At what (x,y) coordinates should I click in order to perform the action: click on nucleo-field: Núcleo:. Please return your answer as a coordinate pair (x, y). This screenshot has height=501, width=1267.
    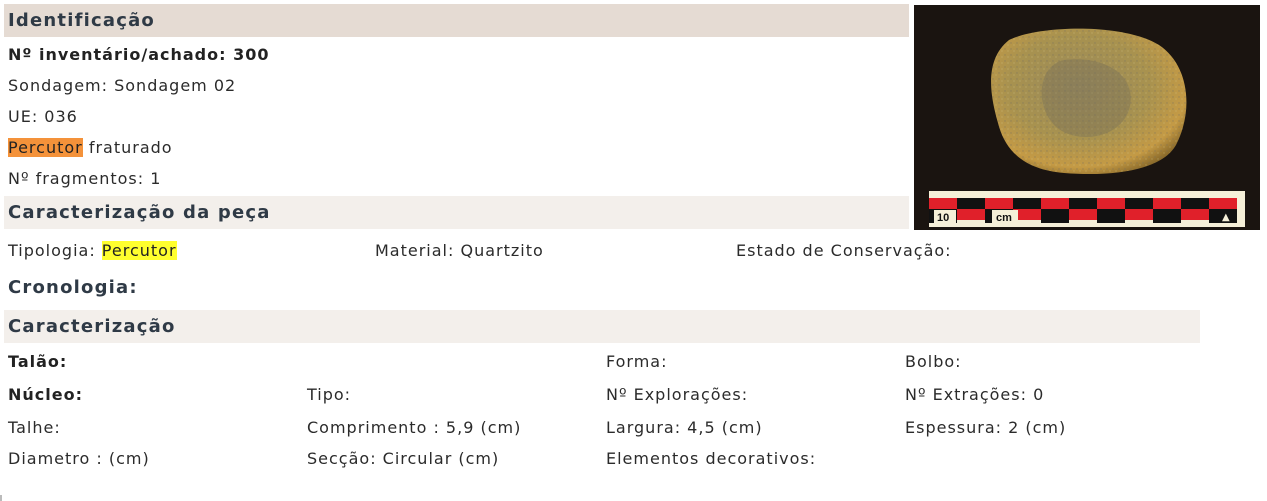
    Looking at the image, I should click on (45, 394).